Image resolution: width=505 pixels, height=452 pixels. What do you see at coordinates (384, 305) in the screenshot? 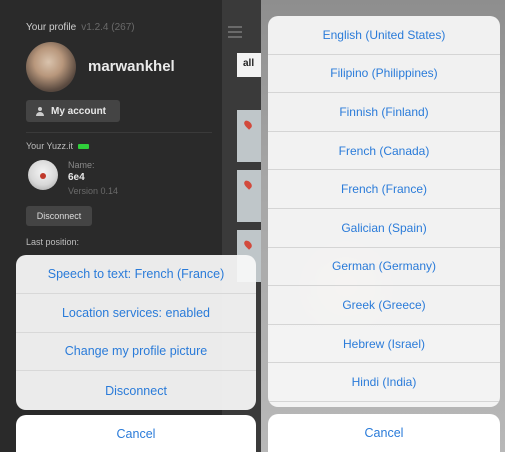
I see `language-option: Greek (Greece)` at bounding box center [384, 305].